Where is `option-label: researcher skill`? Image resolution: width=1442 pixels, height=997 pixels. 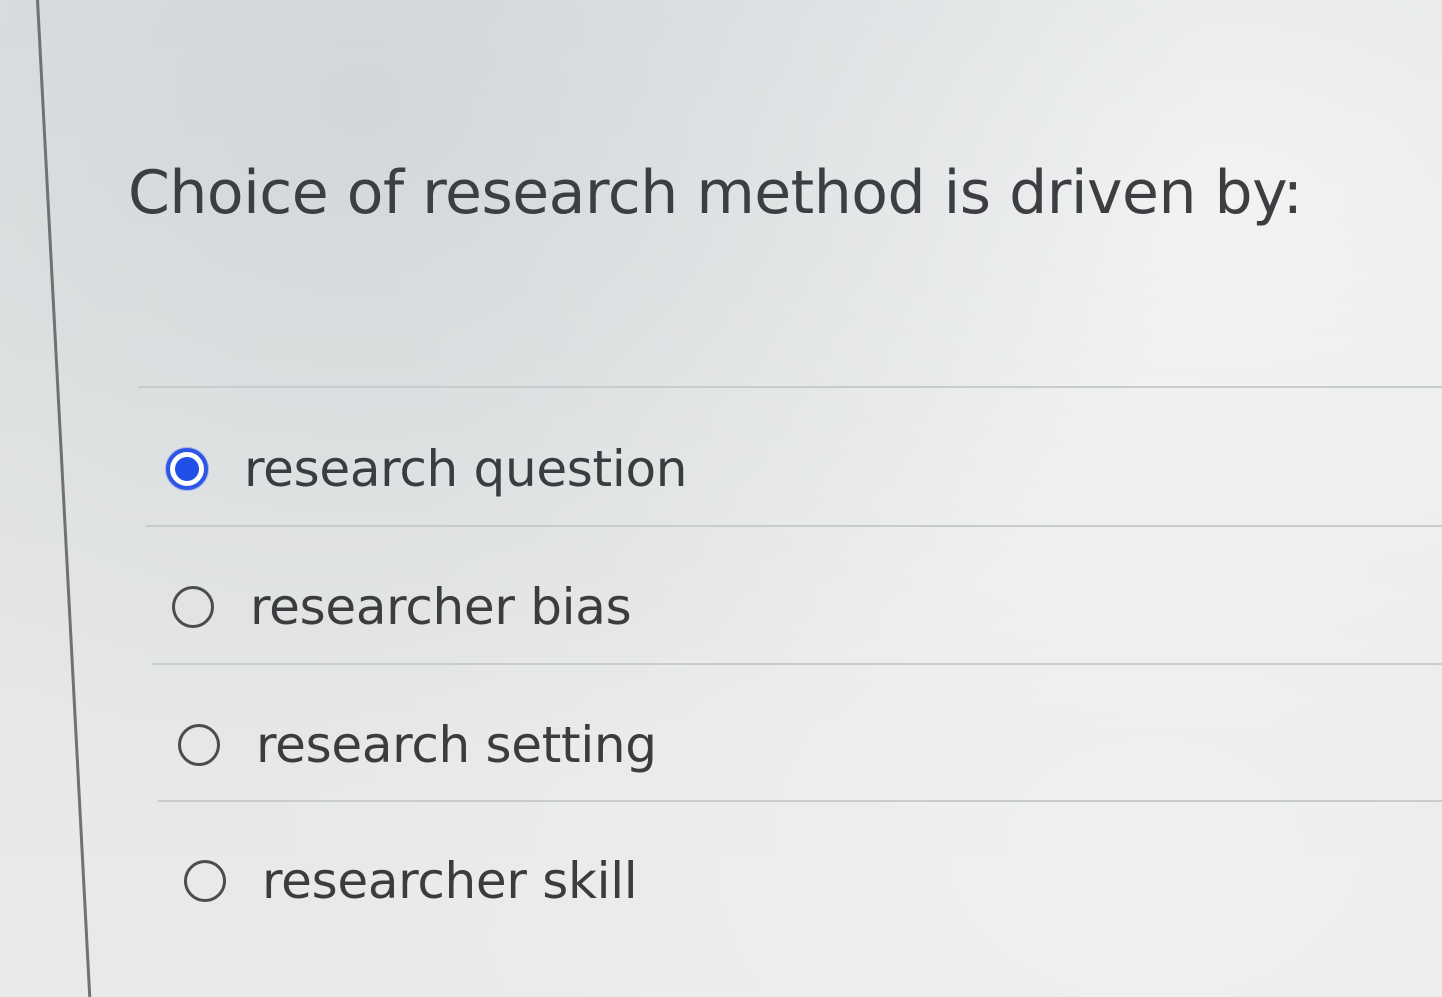 option-label: researcher skill is located at coordinates (450, 881).